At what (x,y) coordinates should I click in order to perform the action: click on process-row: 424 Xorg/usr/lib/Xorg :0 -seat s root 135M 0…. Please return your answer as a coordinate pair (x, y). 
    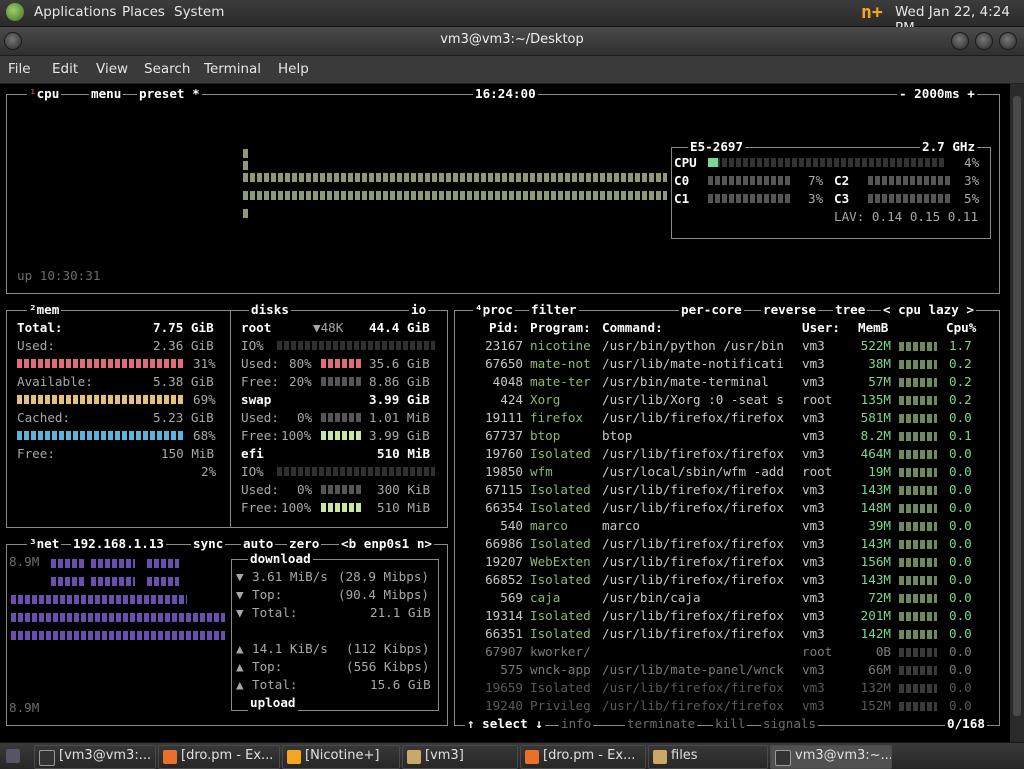
    Looking at the image, I should click on (725, 400).